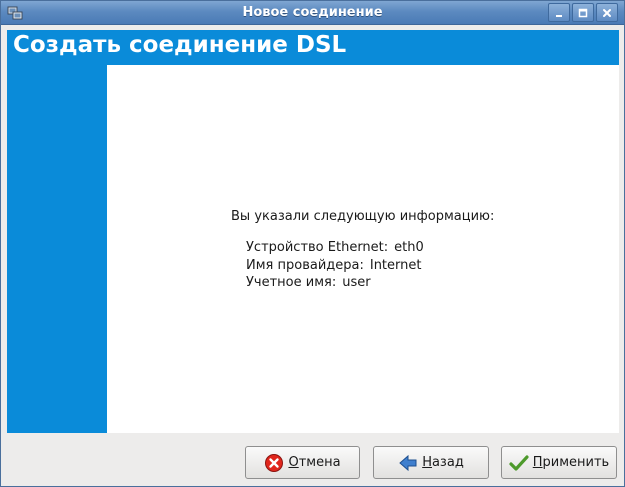 This screenshot has height=487, width=625. Describe the element at coordinates (559, 15) in the screenshot. I see `minimize-icon` at that location.